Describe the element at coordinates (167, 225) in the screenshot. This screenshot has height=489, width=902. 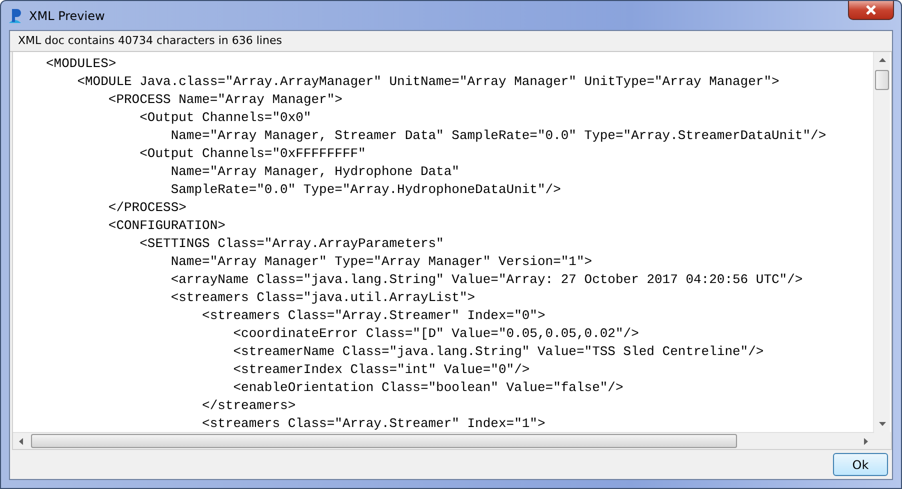
I see `xml-line: <CONFIGURATION>` at that location.